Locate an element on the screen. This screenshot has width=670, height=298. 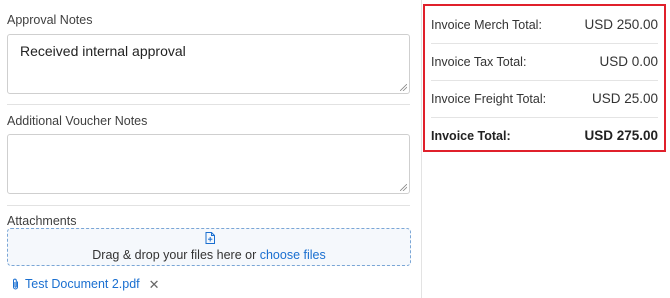
voucher-notes-label: Additional Voucher Notes is located at coordinates (77, 121).